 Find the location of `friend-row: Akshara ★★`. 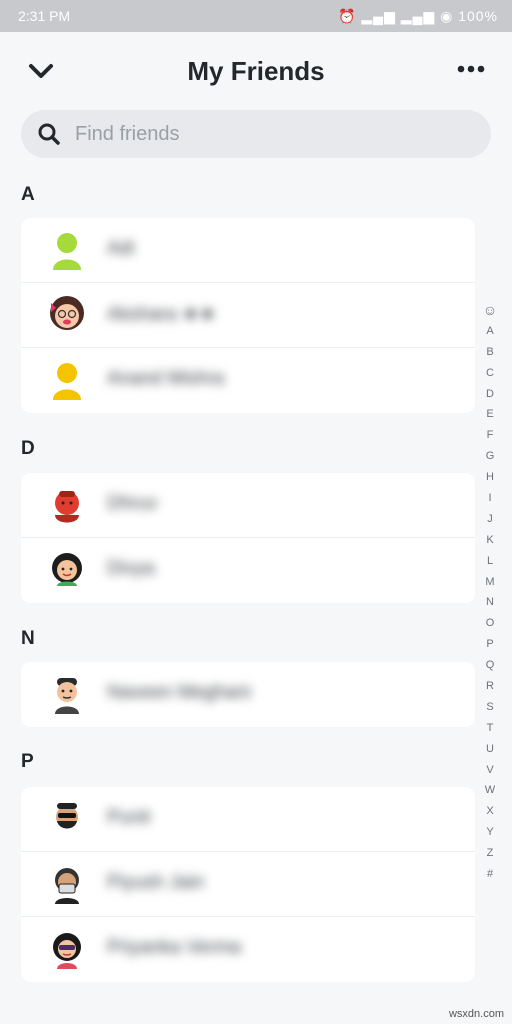

friend-row: Akshara ★★ is located at coordinates (248, 315).